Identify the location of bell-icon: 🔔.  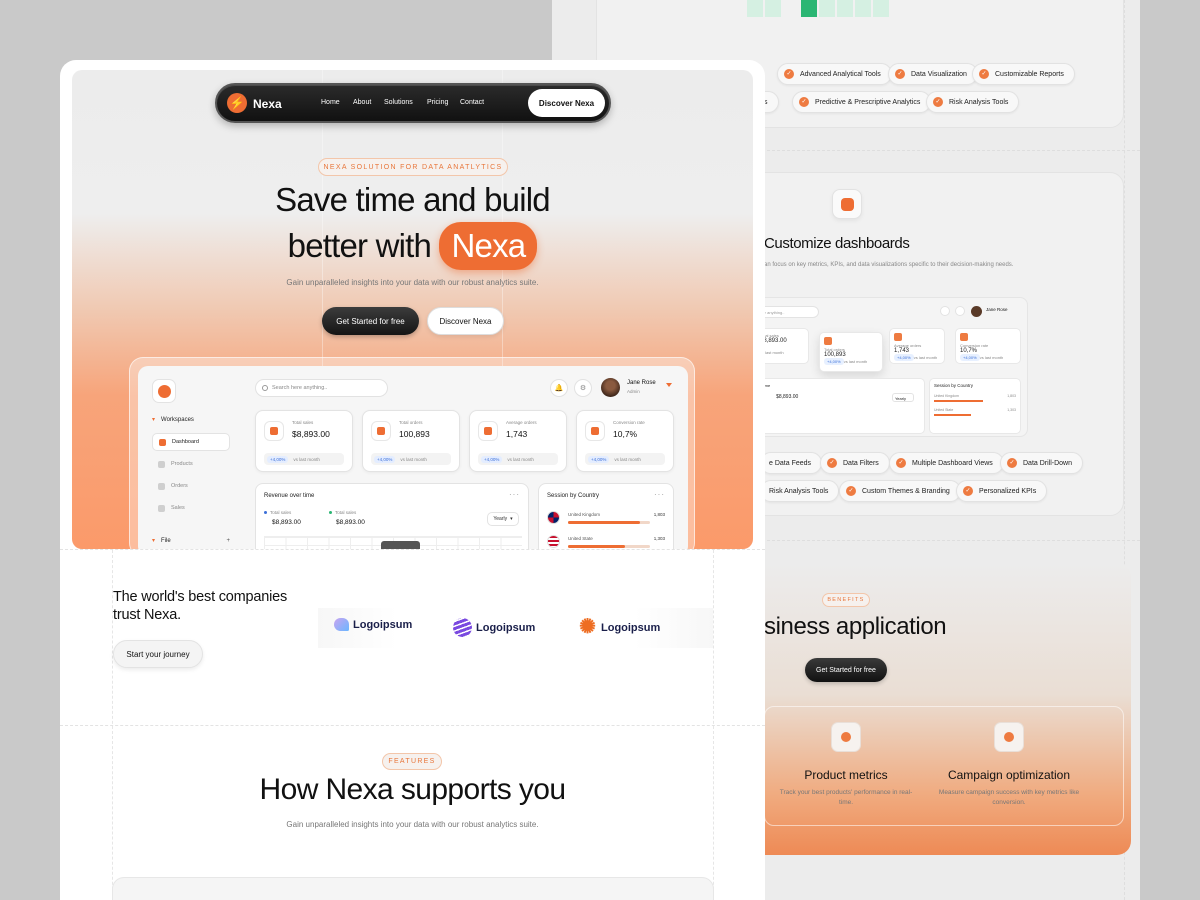
(559, 388).